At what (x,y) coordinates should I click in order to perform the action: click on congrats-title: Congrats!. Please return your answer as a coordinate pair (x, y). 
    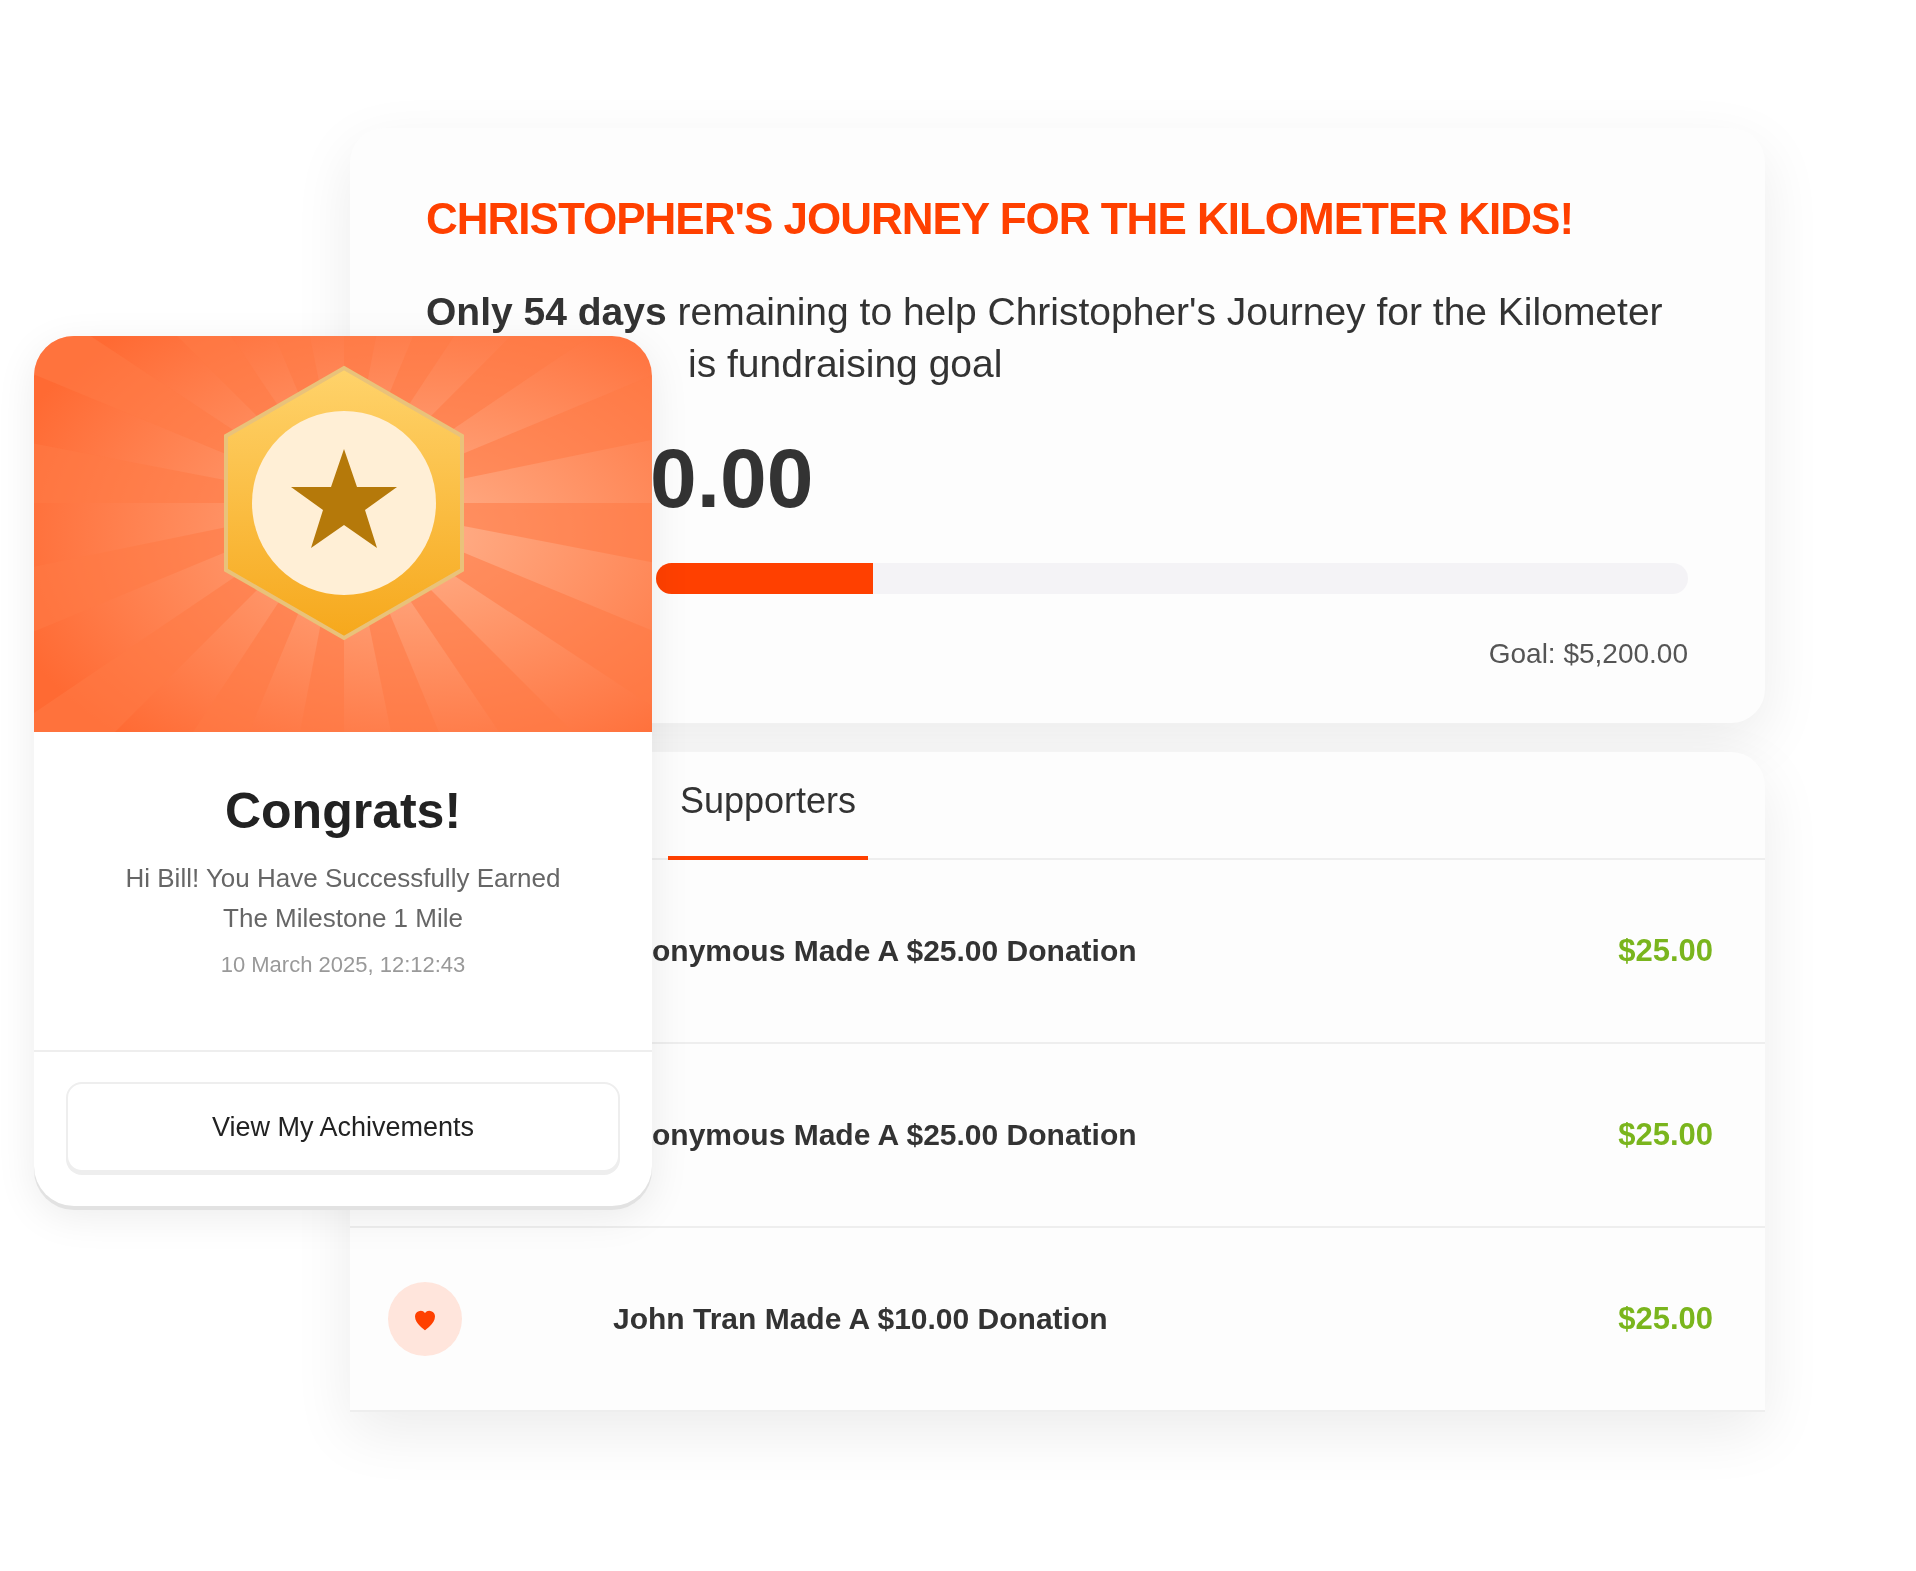
    Looking at the image, I should click on (343, 811).